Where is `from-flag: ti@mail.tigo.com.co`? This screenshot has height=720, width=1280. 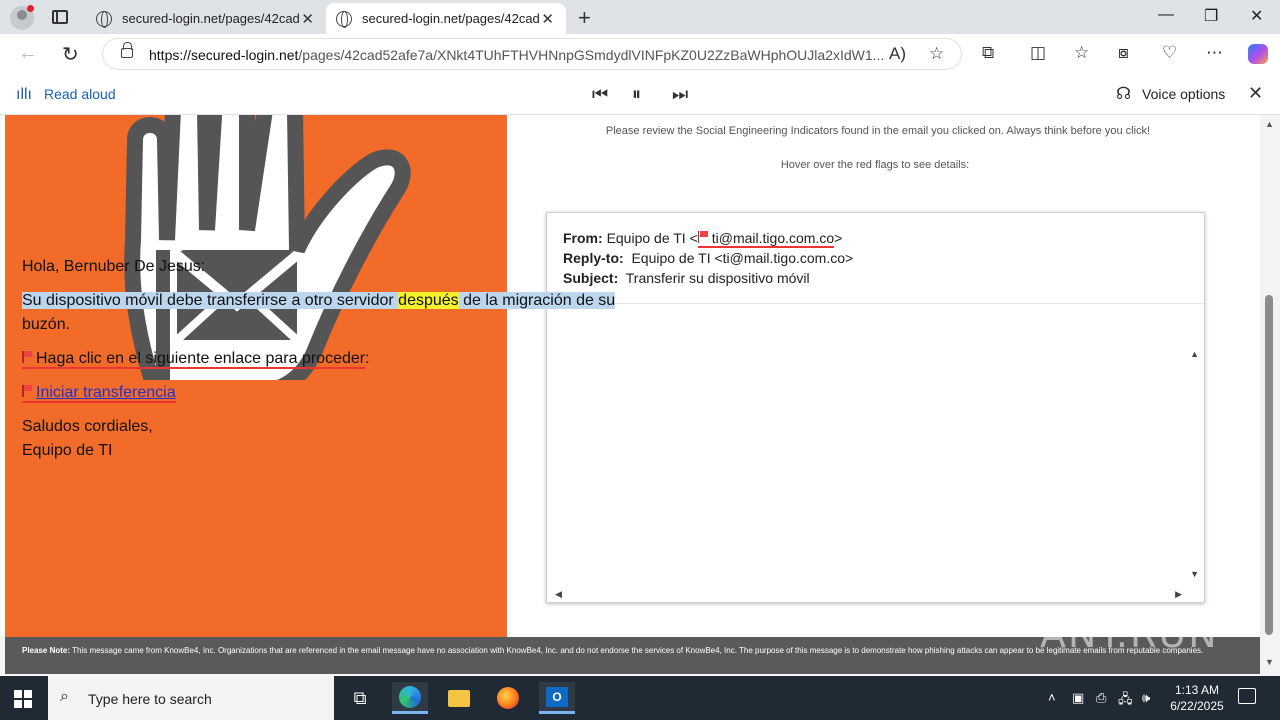
from-flag: ti@mail.tigo.com.co is located at coordinates (766, 239).